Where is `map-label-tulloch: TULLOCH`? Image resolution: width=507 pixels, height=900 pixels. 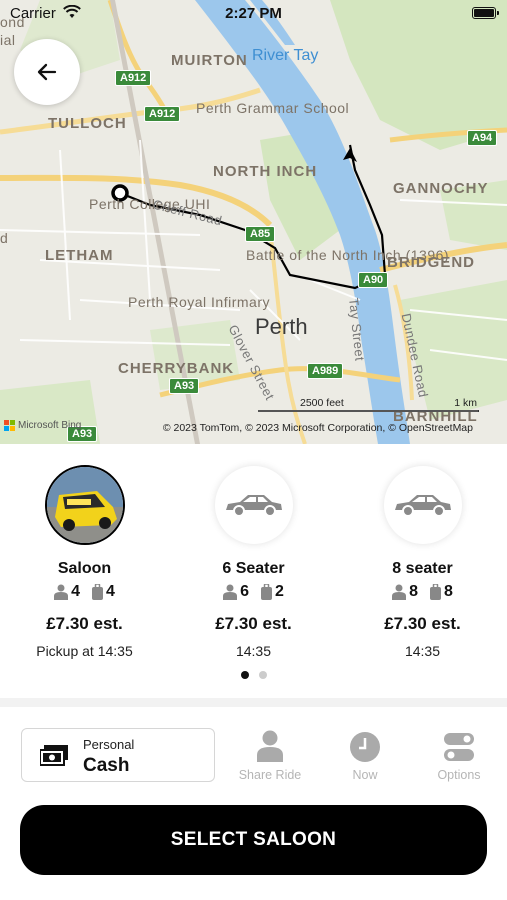
map-label-tulloch: TULLOCH is located at coordinates (87, 123).